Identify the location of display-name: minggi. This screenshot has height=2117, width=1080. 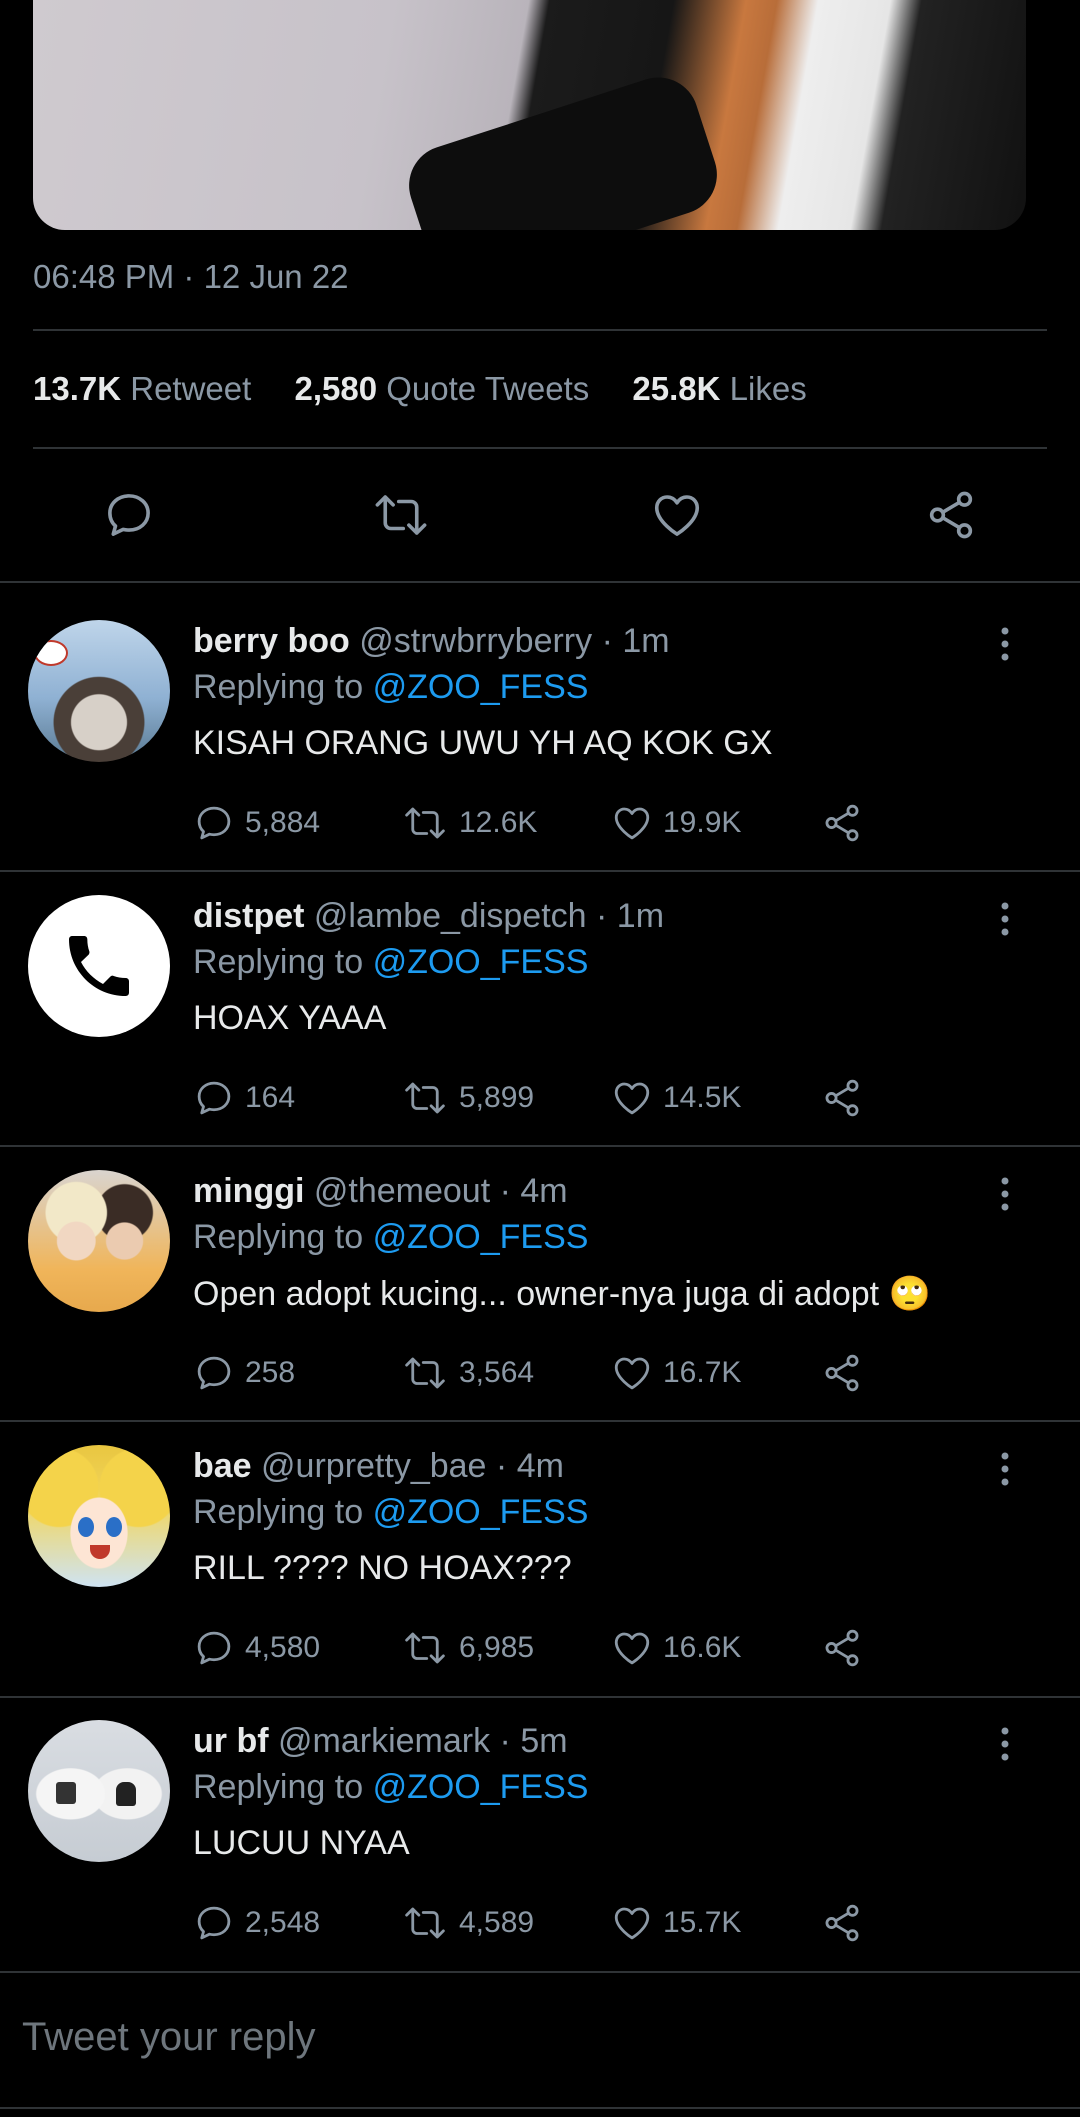
(248, 1191).